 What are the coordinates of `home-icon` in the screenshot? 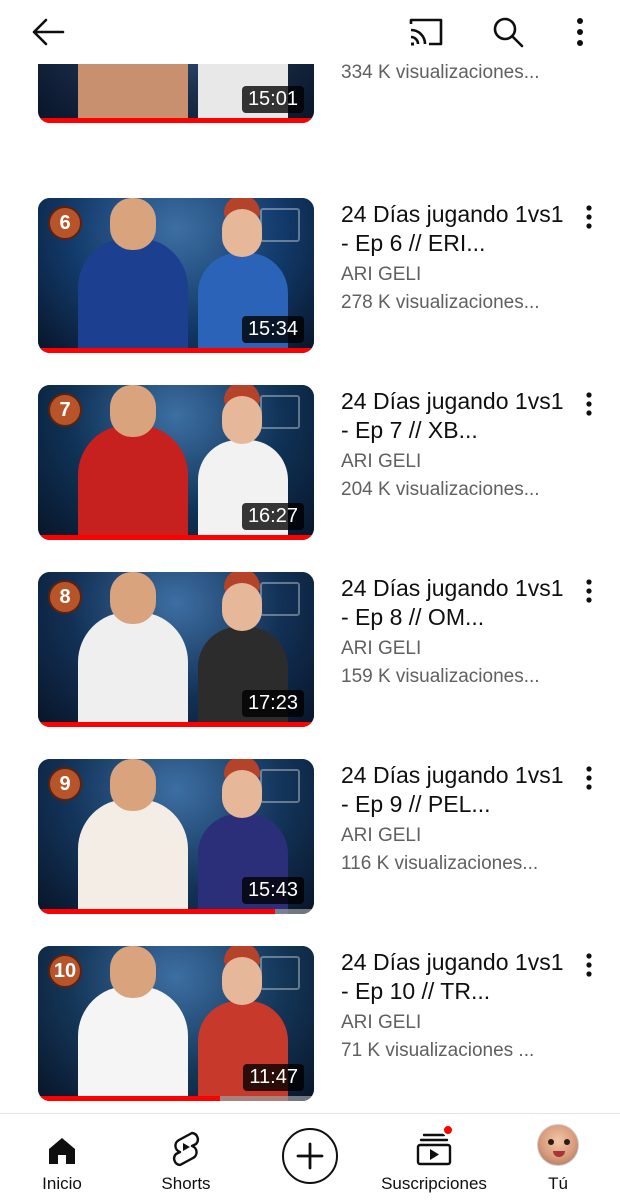 It's located at (62, 1140).